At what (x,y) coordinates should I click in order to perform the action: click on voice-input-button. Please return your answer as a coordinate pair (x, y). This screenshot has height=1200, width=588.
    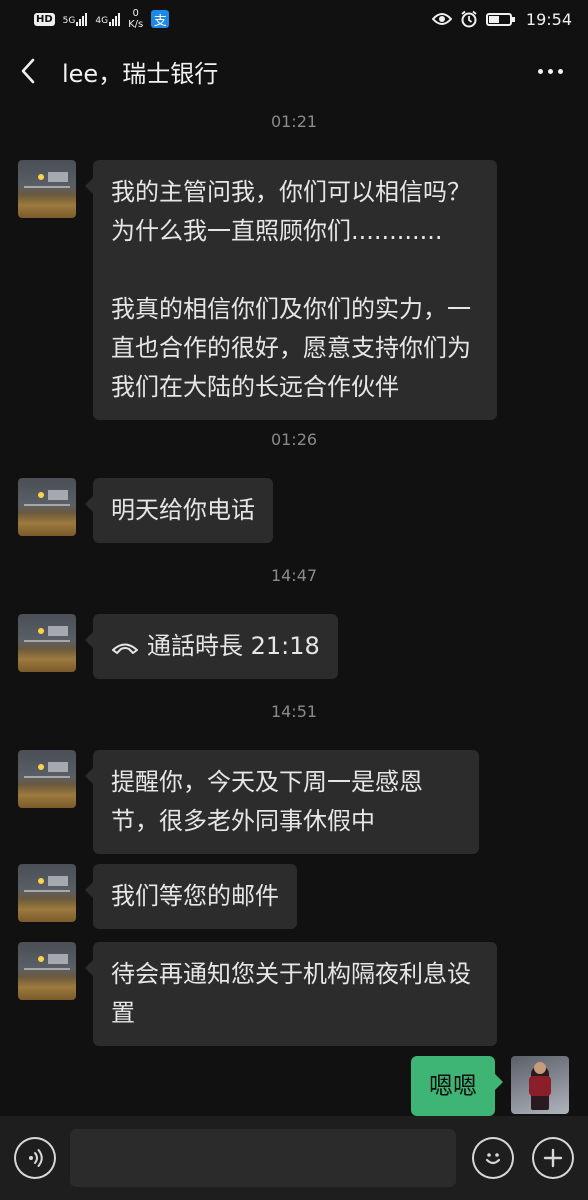
    Looking at the image, I should click on (35, 1158).